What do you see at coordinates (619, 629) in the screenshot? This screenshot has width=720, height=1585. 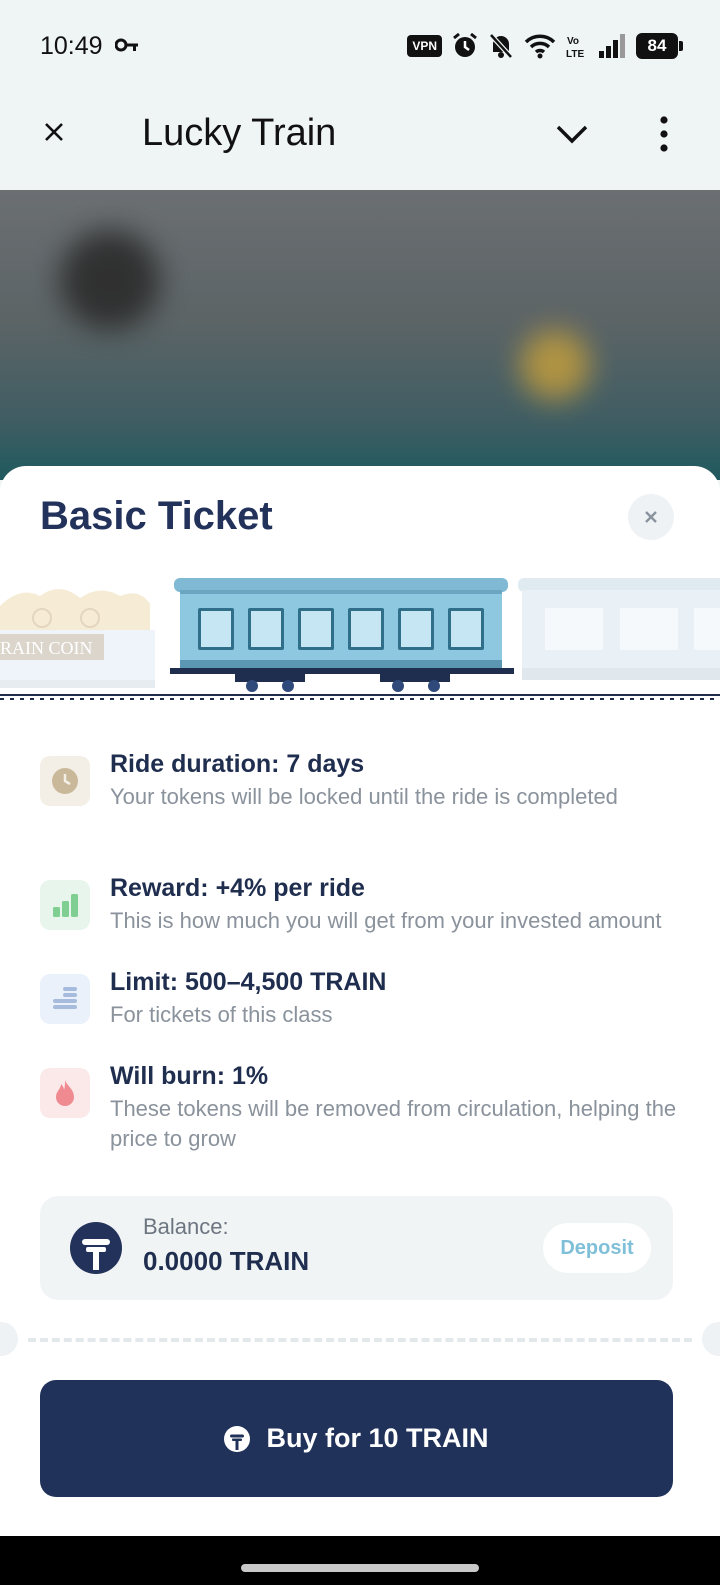 I see `faded-wagon-image` at bounding box center [619, 629].